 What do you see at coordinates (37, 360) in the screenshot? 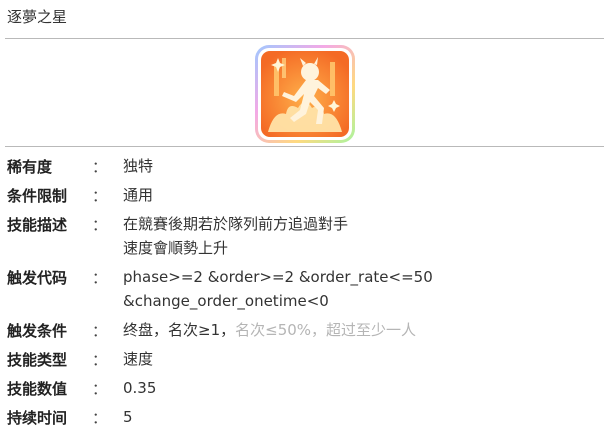
I see `label-skill-type: 技能类型` at bounding box center [37, 360].